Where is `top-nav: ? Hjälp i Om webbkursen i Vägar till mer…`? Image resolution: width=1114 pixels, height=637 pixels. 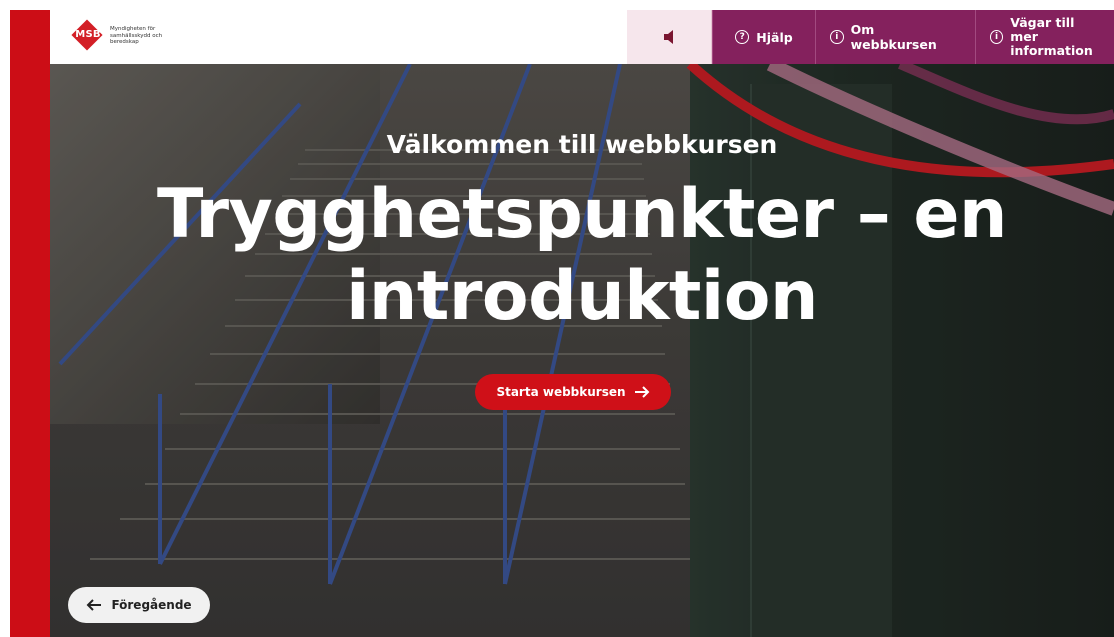 top-nav: ? Hjälp i Om webbkursen i Vägar till mer… is located at coordinates (870, 37).